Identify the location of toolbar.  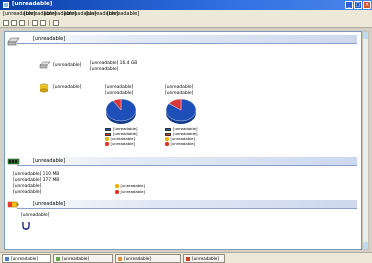
(186, 23).